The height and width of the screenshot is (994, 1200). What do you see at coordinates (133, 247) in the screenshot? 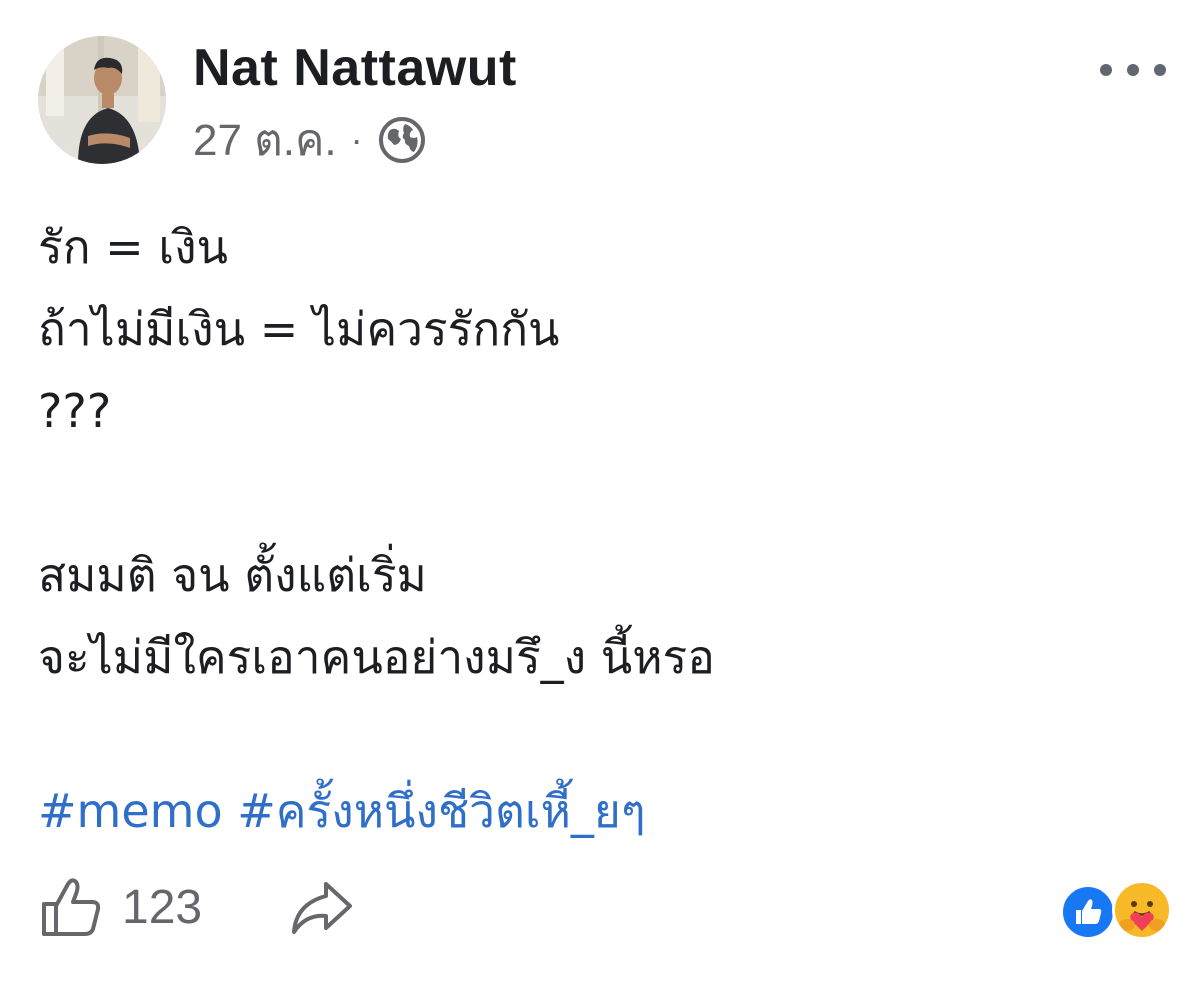
I see `post-text-line: รัก = เงิน` at bounding box center [133, 247].